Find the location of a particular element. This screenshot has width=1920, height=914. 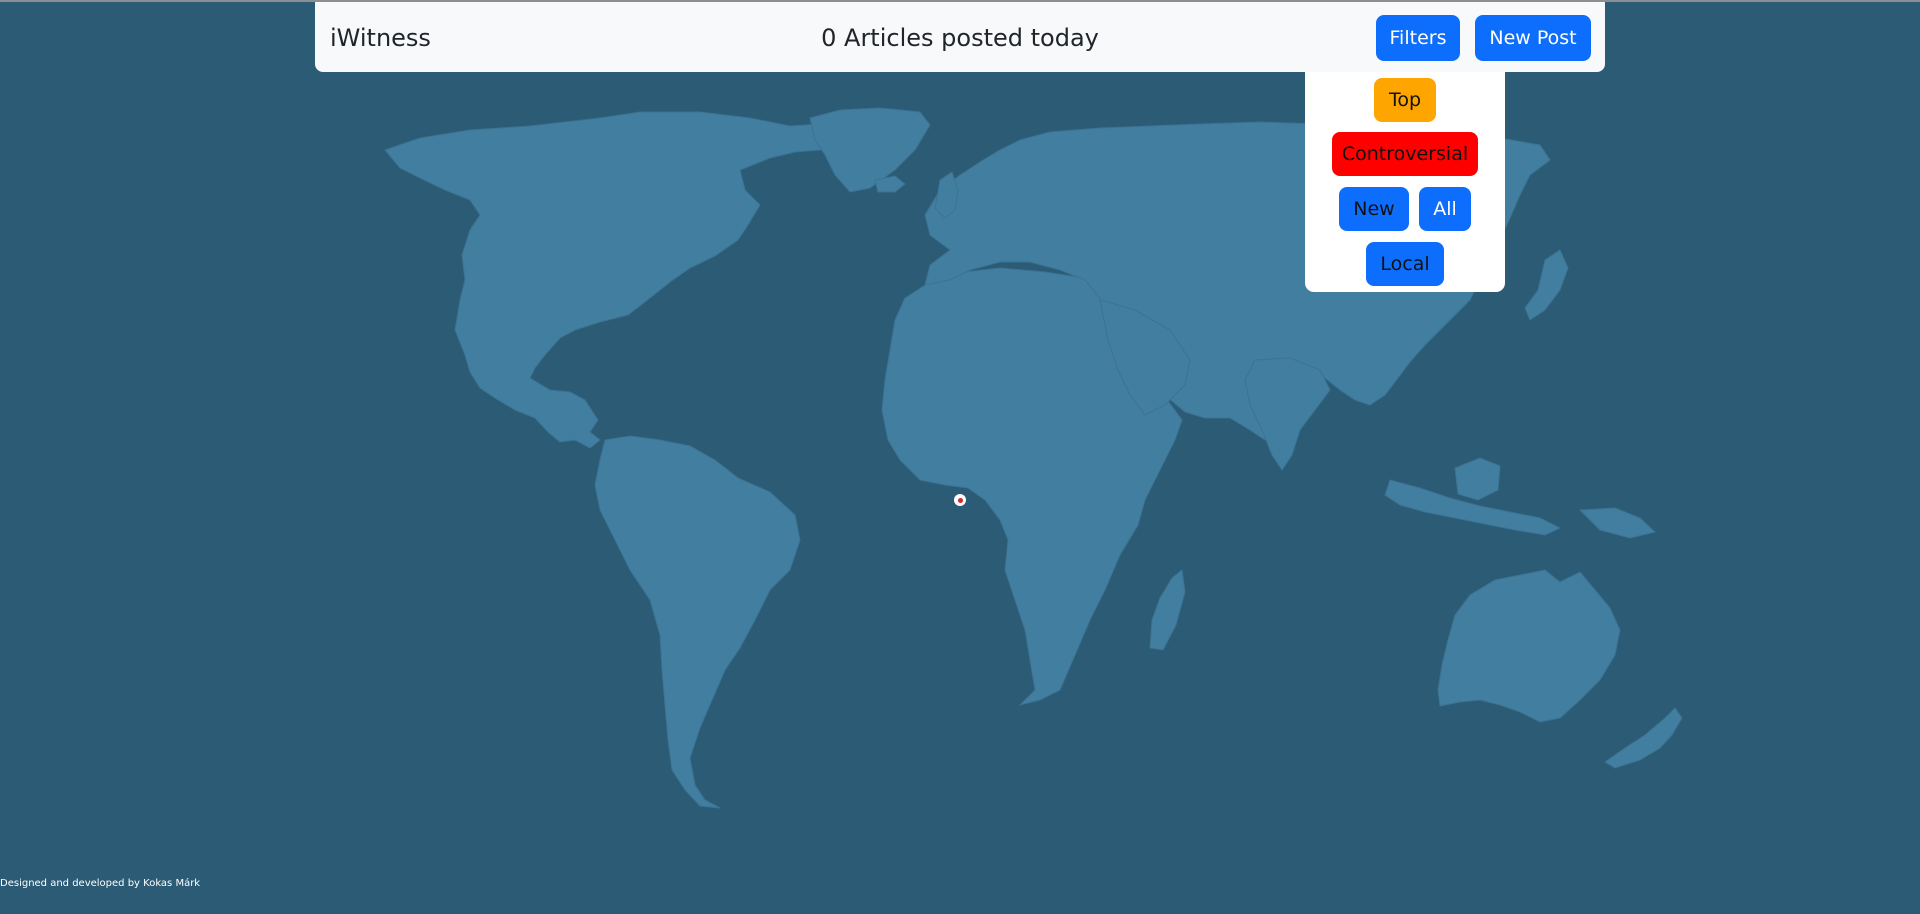

filter-all-button: All is located at coordinates (1445, 209).